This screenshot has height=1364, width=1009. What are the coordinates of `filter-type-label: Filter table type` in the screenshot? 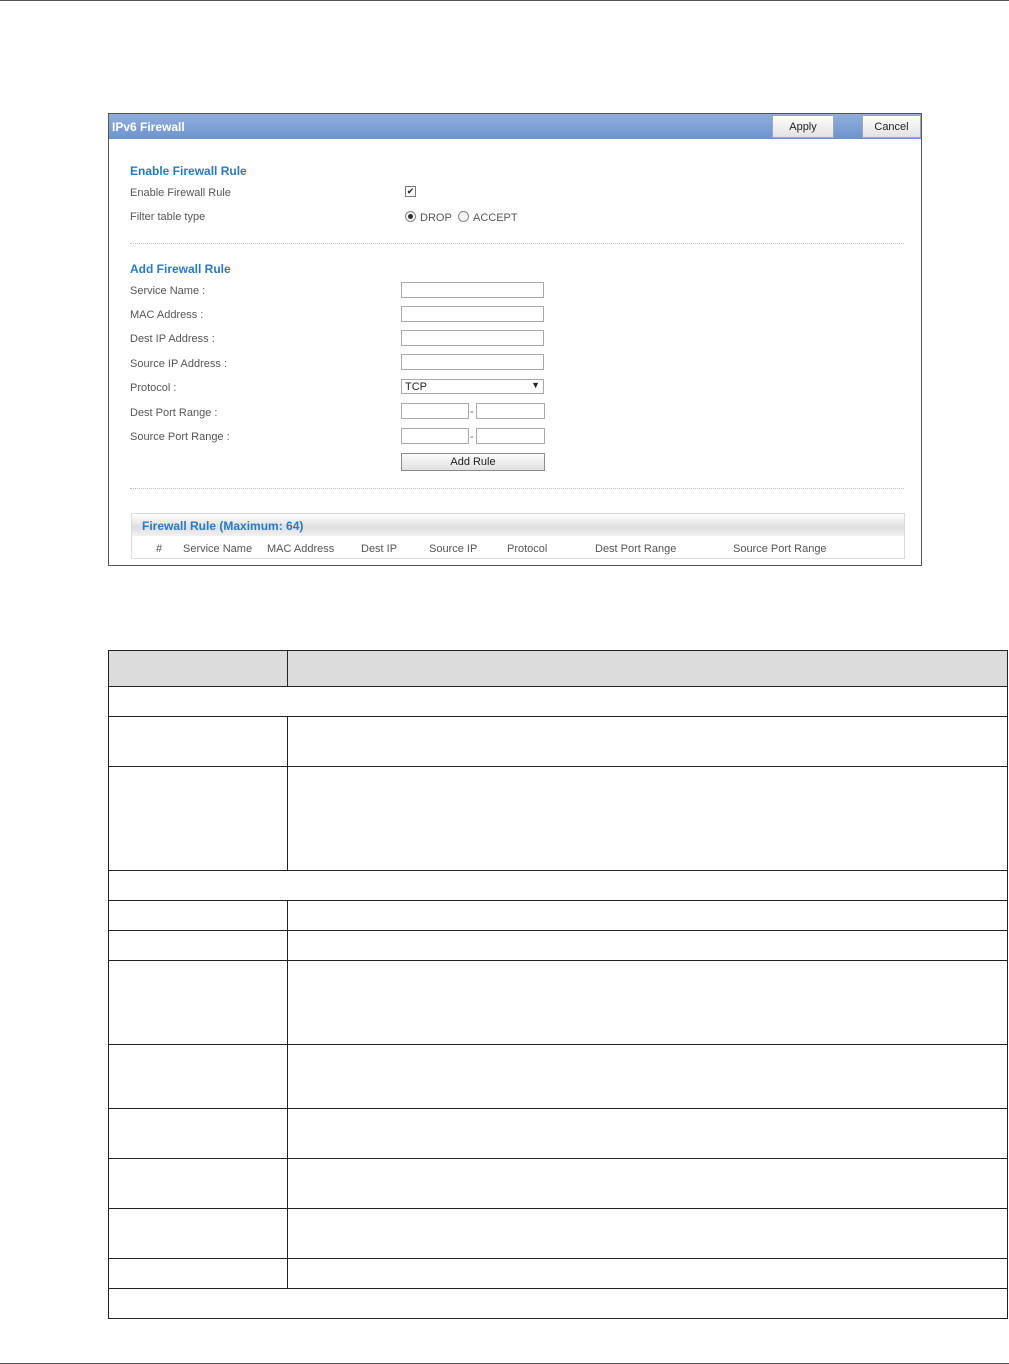 It's located at (168, 217).